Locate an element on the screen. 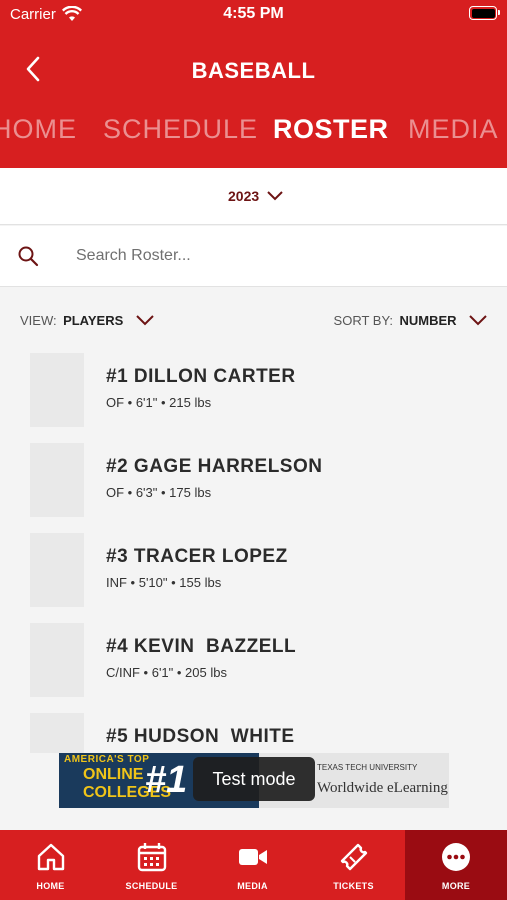 This screenshot has width=507, height=900. player-name: #5 HUDSON WHITE is located at coordinates (200, 736).